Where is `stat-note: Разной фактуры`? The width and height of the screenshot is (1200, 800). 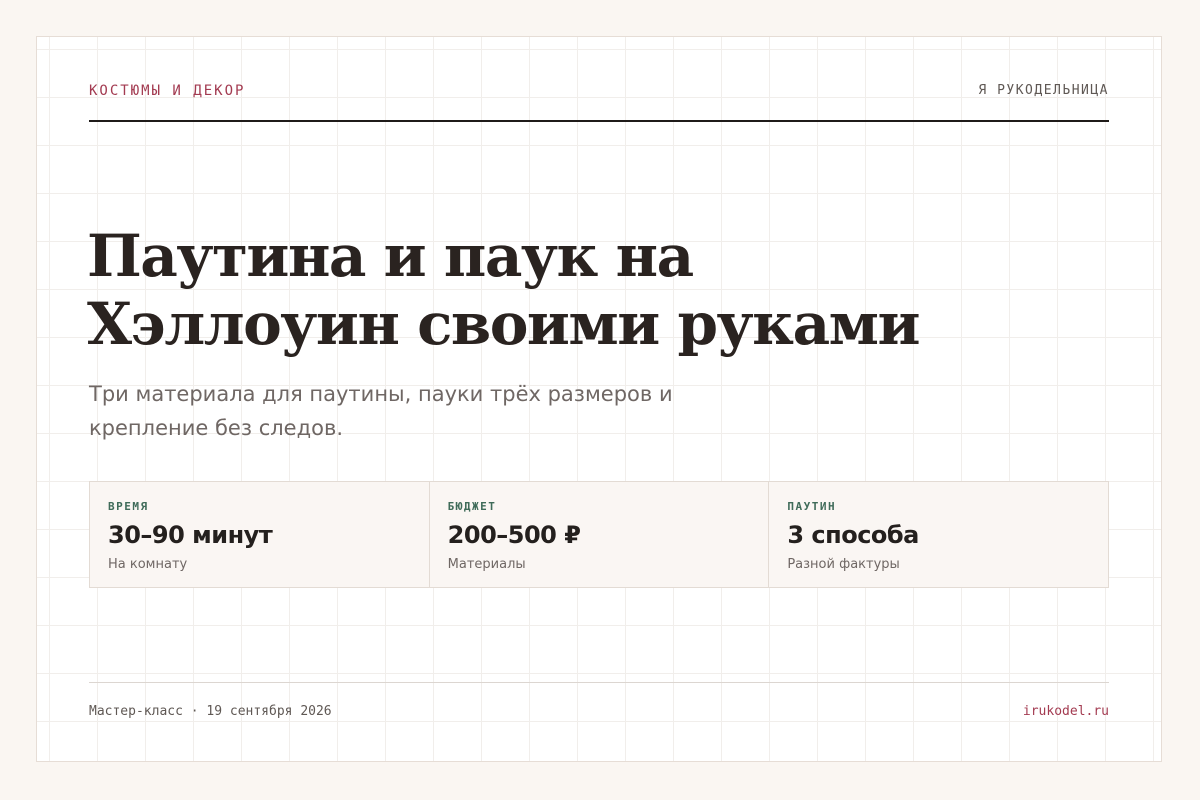
stat-note: Разной фактуры is located at coordinates (843, 564).